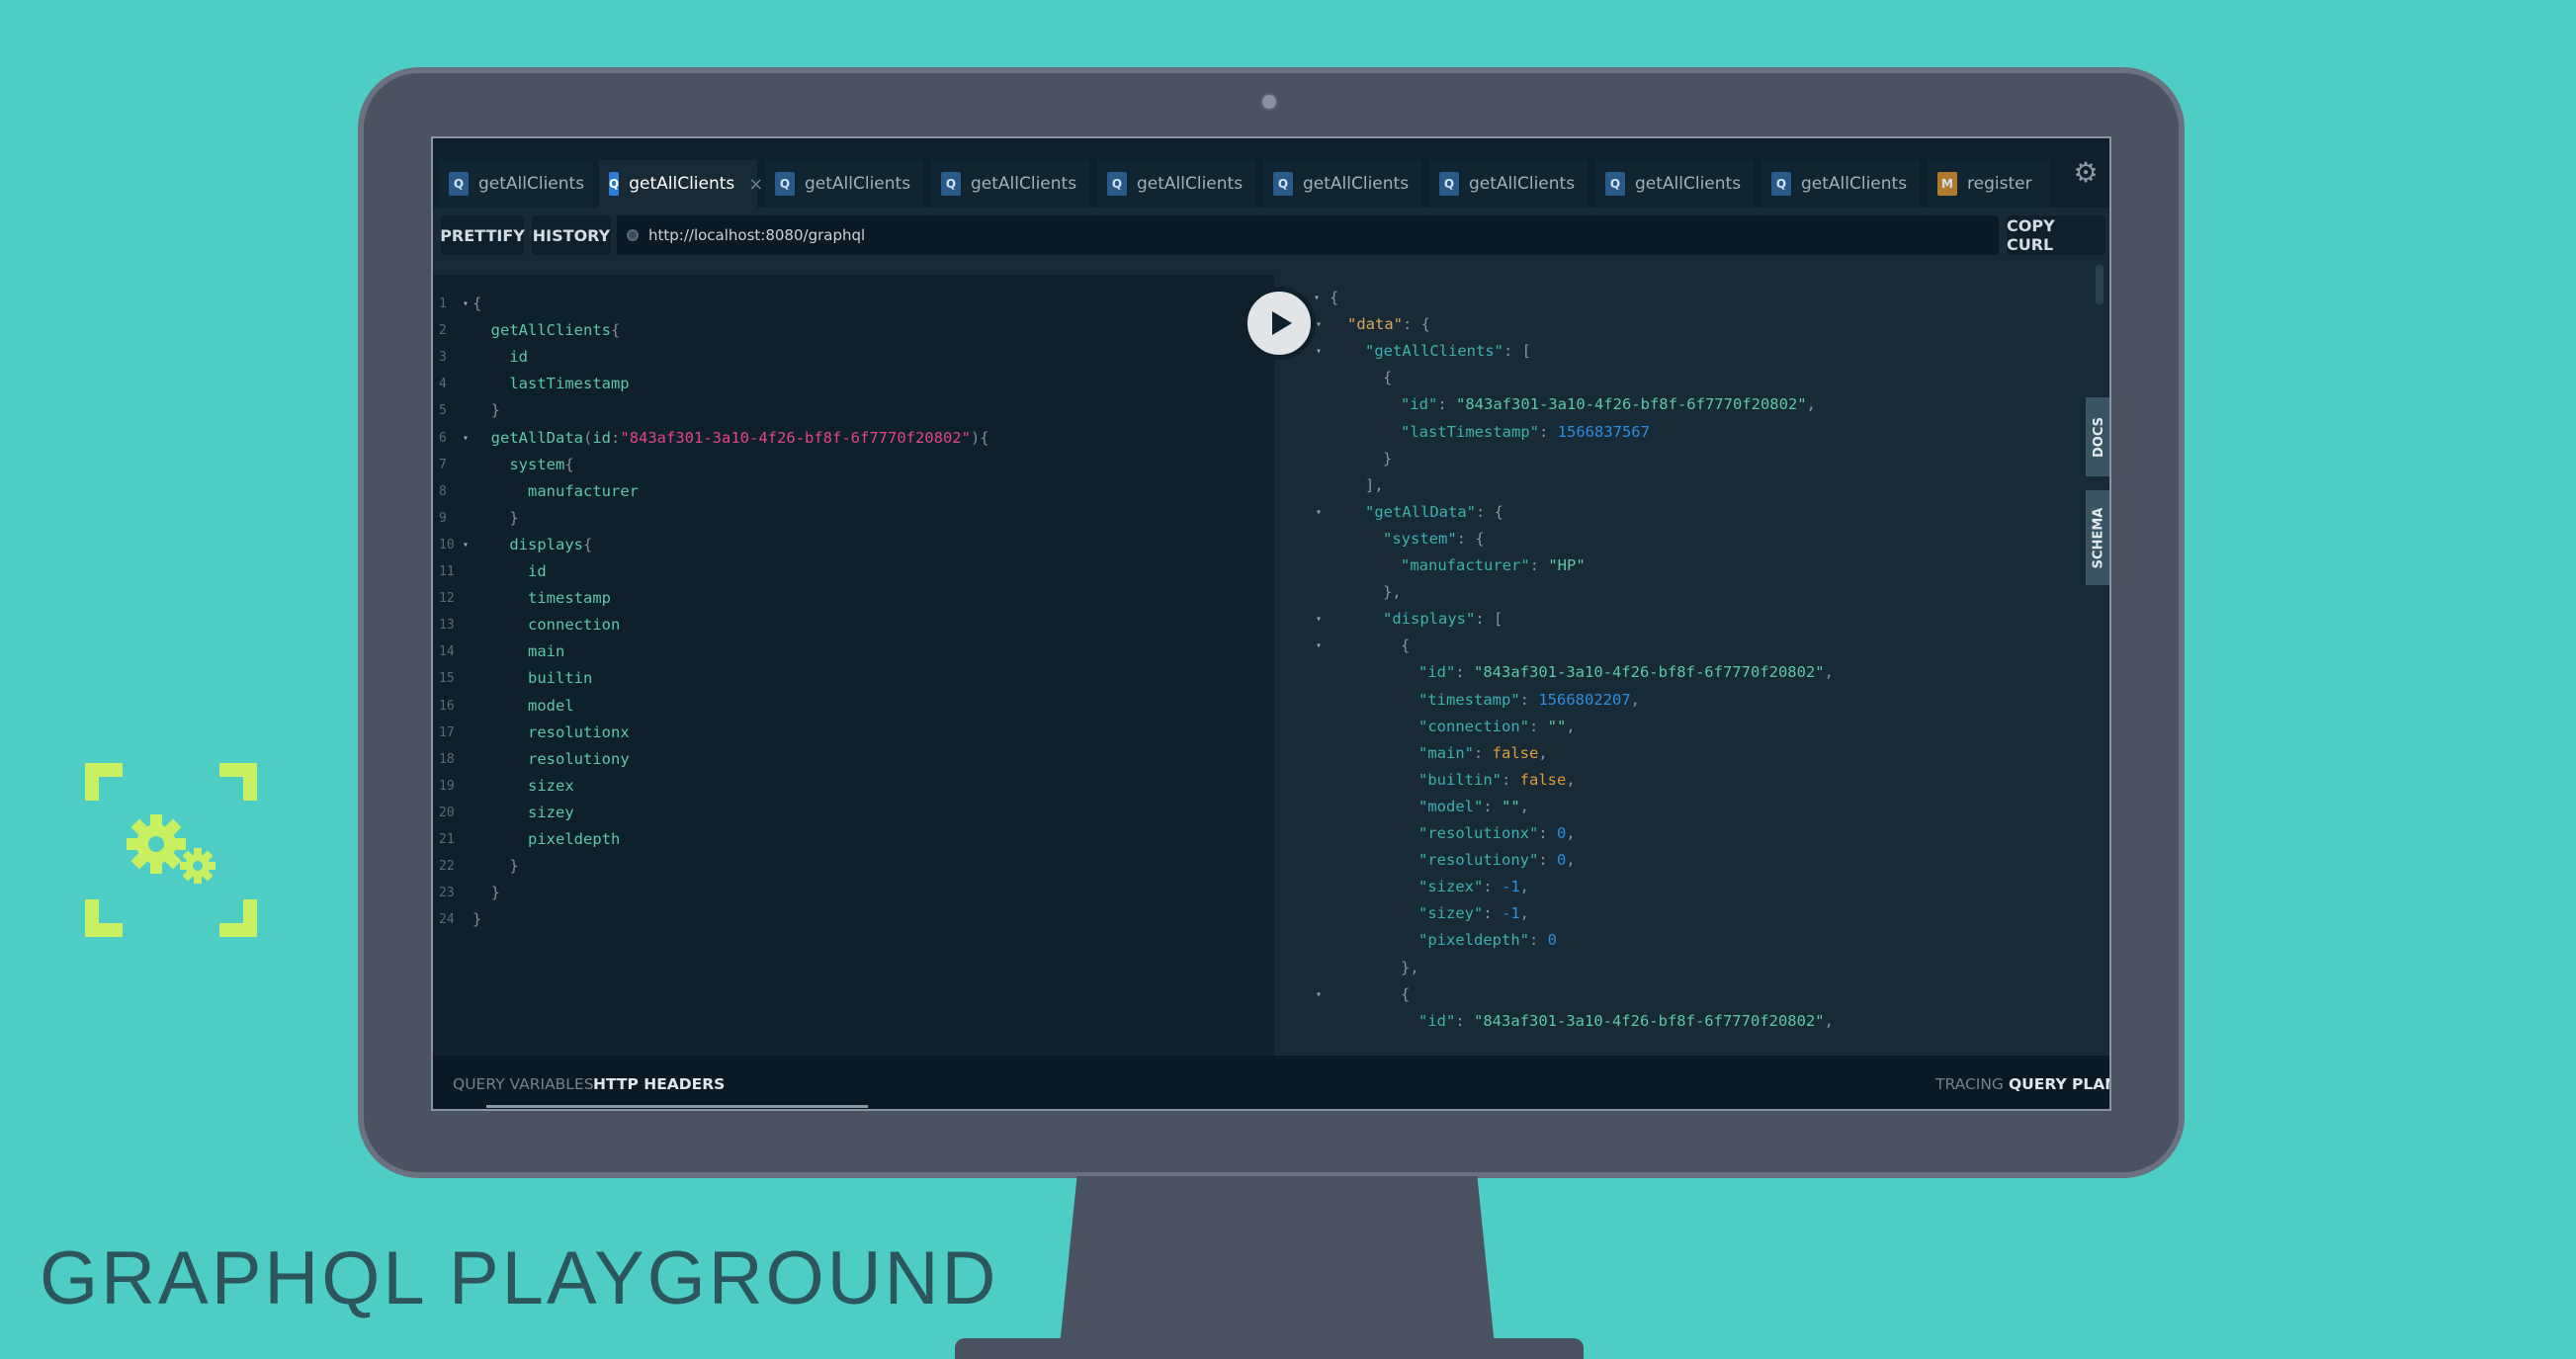  What do you see at coordinates (1388, 458) in the screenshot?
I see `result-line: }` at bounding box center [1388, 458].